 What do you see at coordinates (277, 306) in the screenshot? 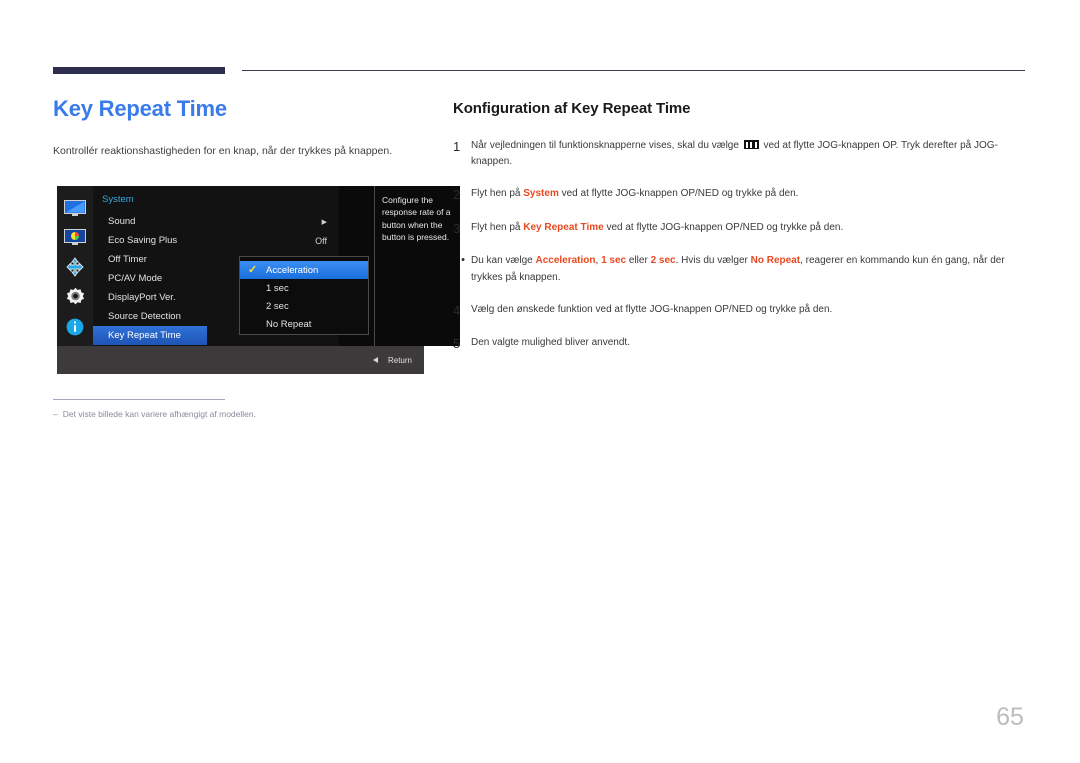
I see `osd-submenu-label: 2 sec` at bounding box center [277, 306].